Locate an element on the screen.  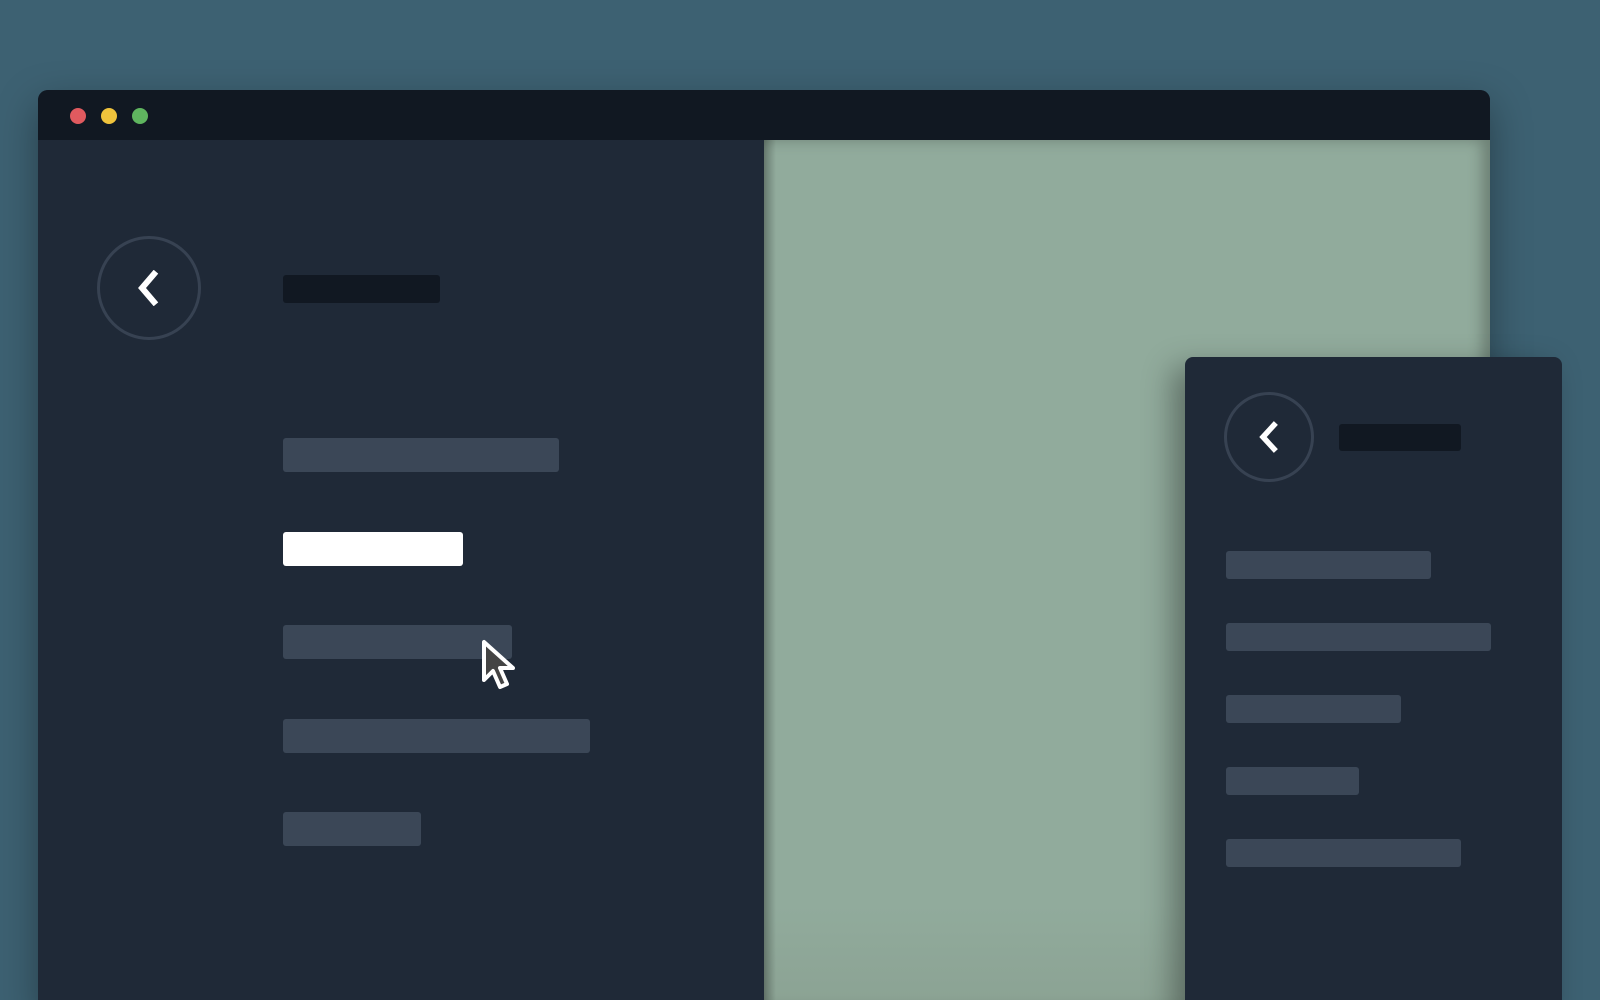
menu-item-active is located at coordinates (373, 549).